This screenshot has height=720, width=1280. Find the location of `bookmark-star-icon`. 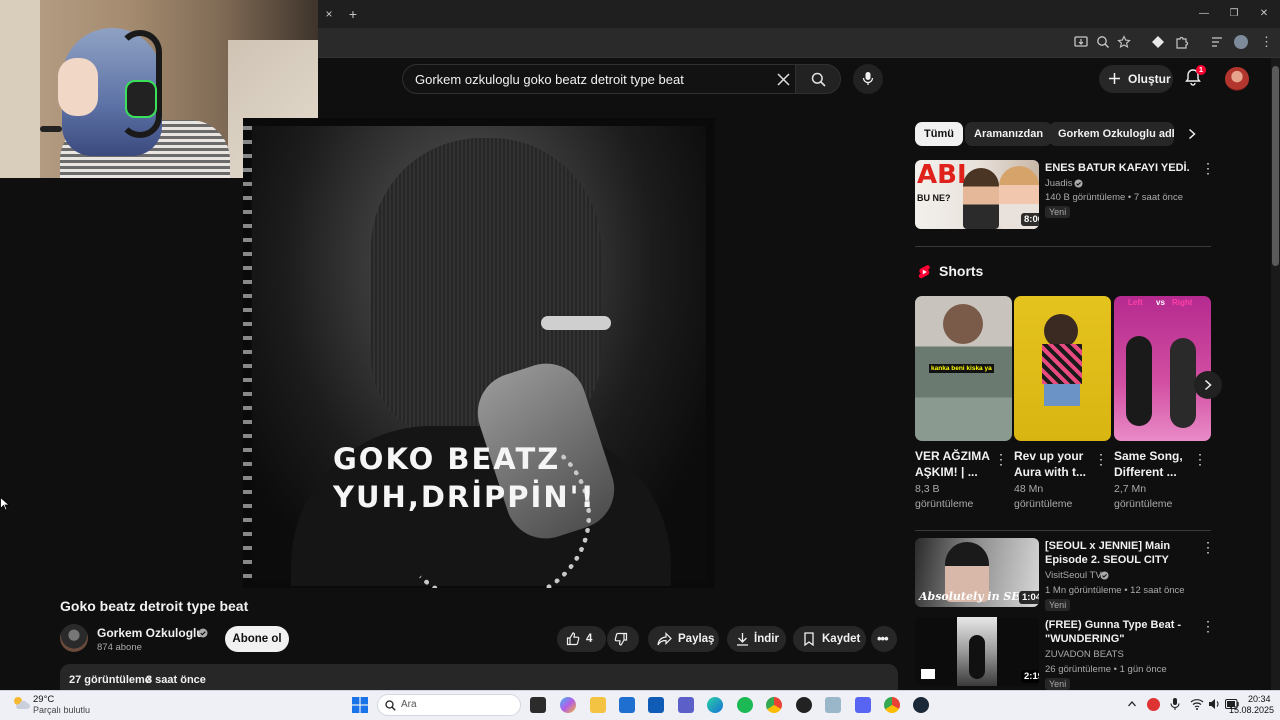

bookmark-star-icon is located at coordinates (1124, 42).